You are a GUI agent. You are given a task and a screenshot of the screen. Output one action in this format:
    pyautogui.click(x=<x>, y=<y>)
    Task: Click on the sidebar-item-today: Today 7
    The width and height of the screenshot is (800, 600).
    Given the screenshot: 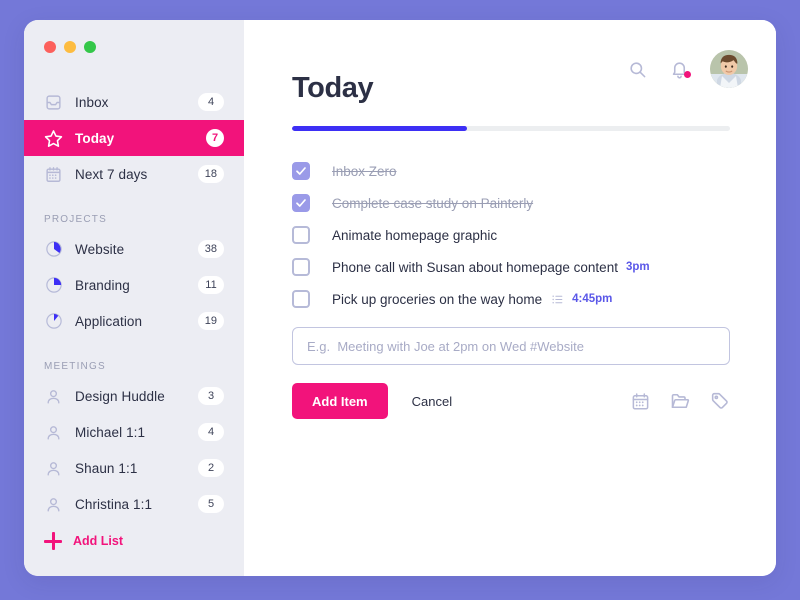 What is the action you would take?
    pyautogui.click(x=134, y=138)
    